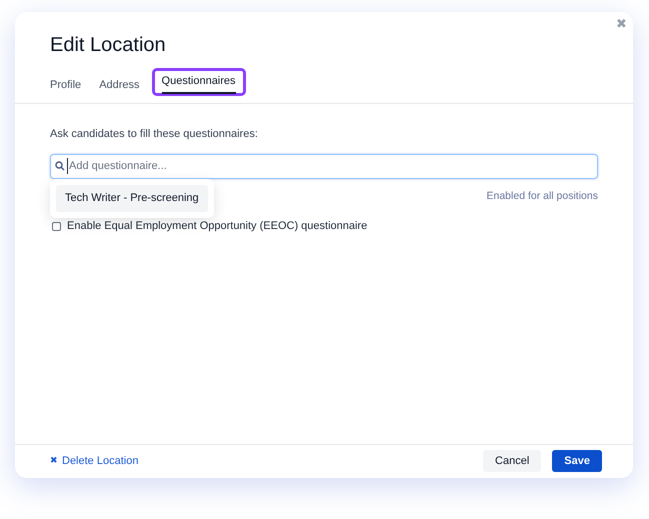 The image size is (649, 519). What do you see at coordinates (60, 166) in the screenshot?
I see `search-icon` at bounding box center [60, 166].